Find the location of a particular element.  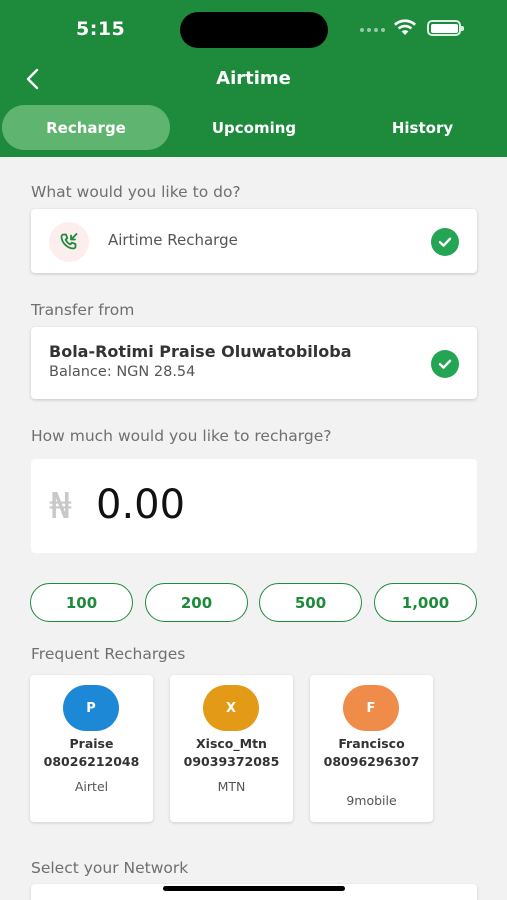

account-balance: Balance: NGN 28.54 is located at coordinates (122, 372).